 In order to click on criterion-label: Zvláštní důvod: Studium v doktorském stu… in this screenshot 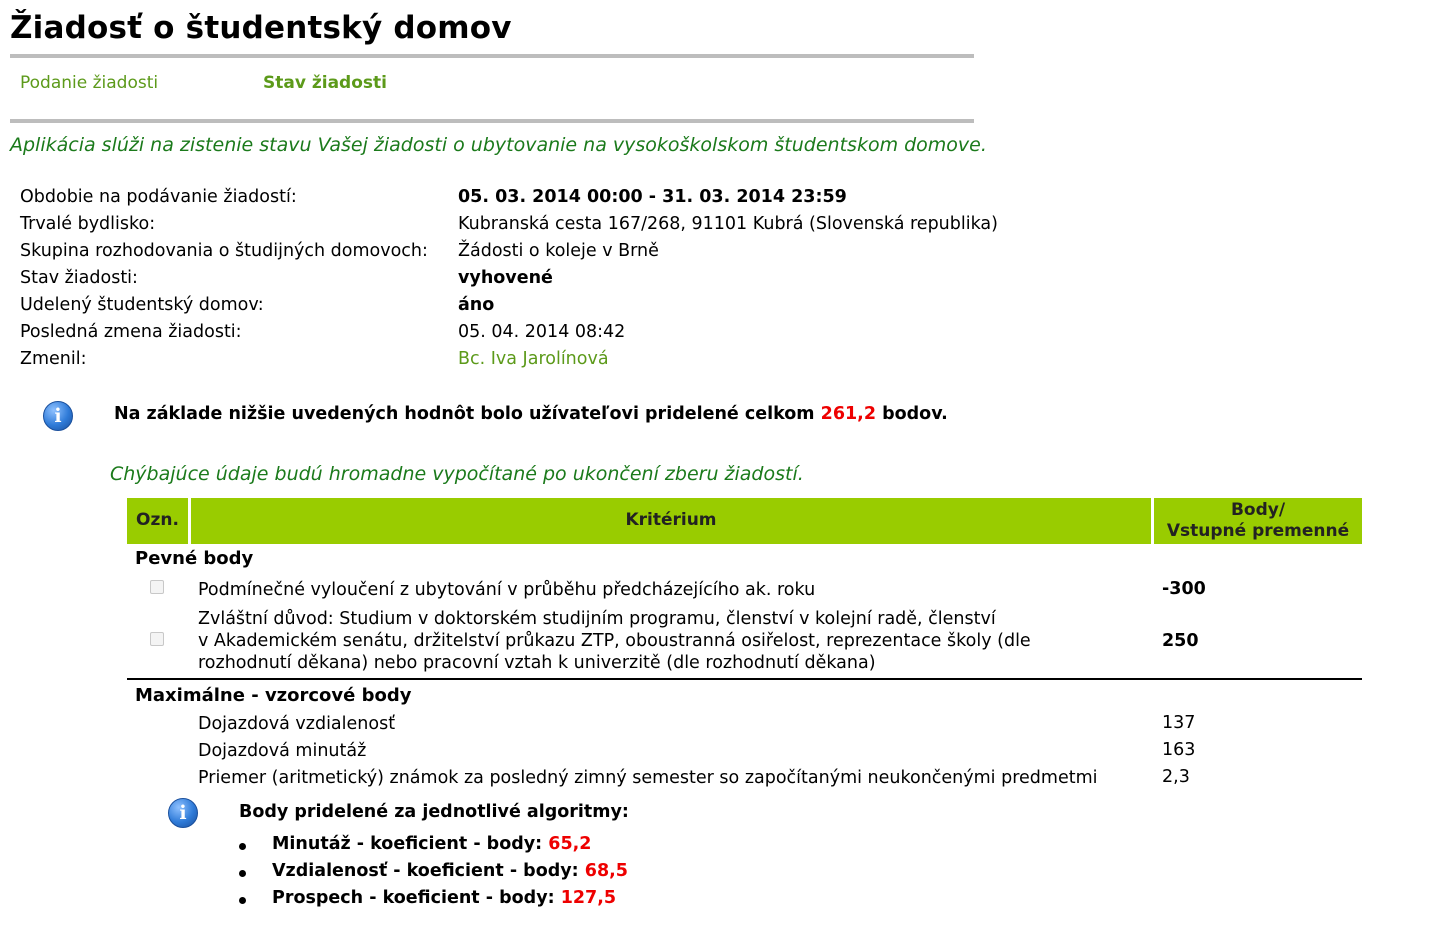, I will do `click(614, 641)`.